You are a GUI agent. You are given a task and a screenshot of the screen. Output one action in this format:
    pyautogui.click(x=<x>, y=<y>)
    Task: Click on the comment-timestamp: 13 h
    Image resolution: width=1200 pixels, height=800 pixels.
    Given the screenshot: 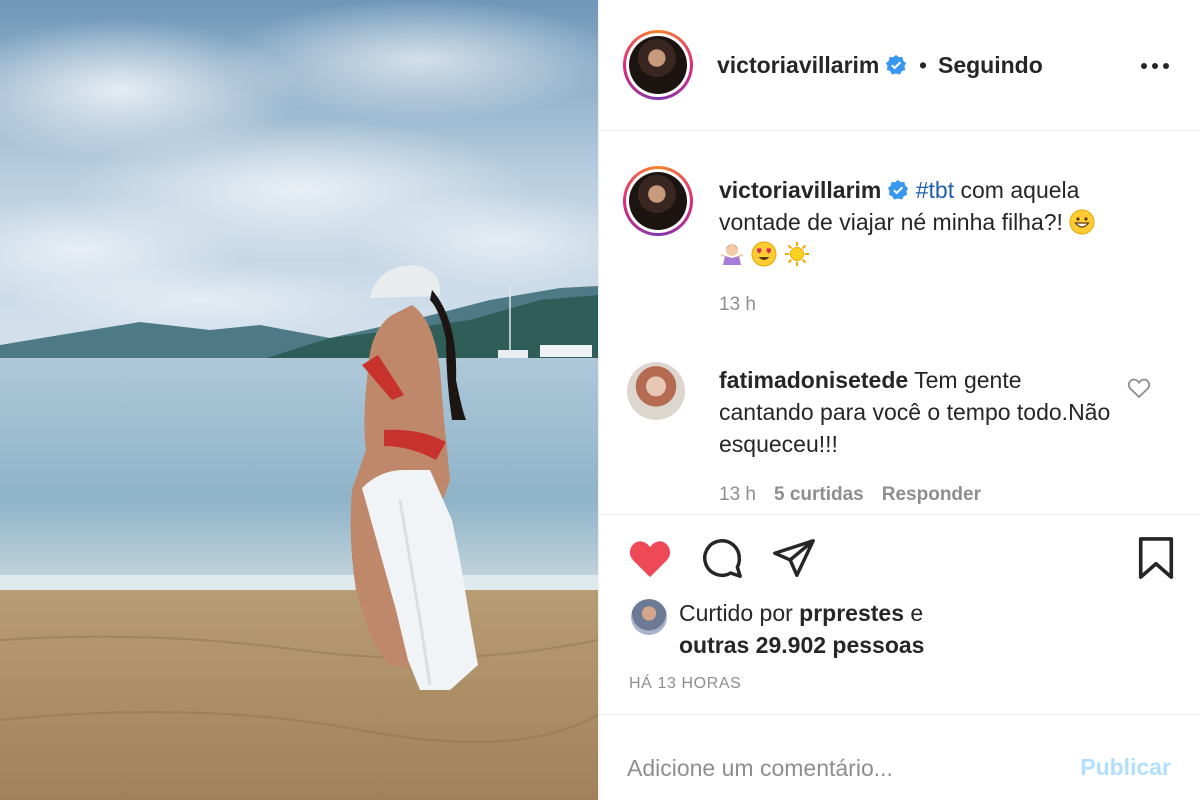 What is the action you would take?
    pyautogui.click(x=737, y=494)
    